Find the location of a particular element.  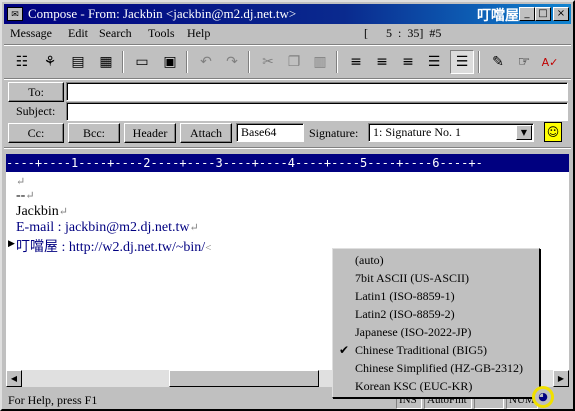

signature-select: 1: Signature No. 1 ▼ is located at coordinates (451, 132).